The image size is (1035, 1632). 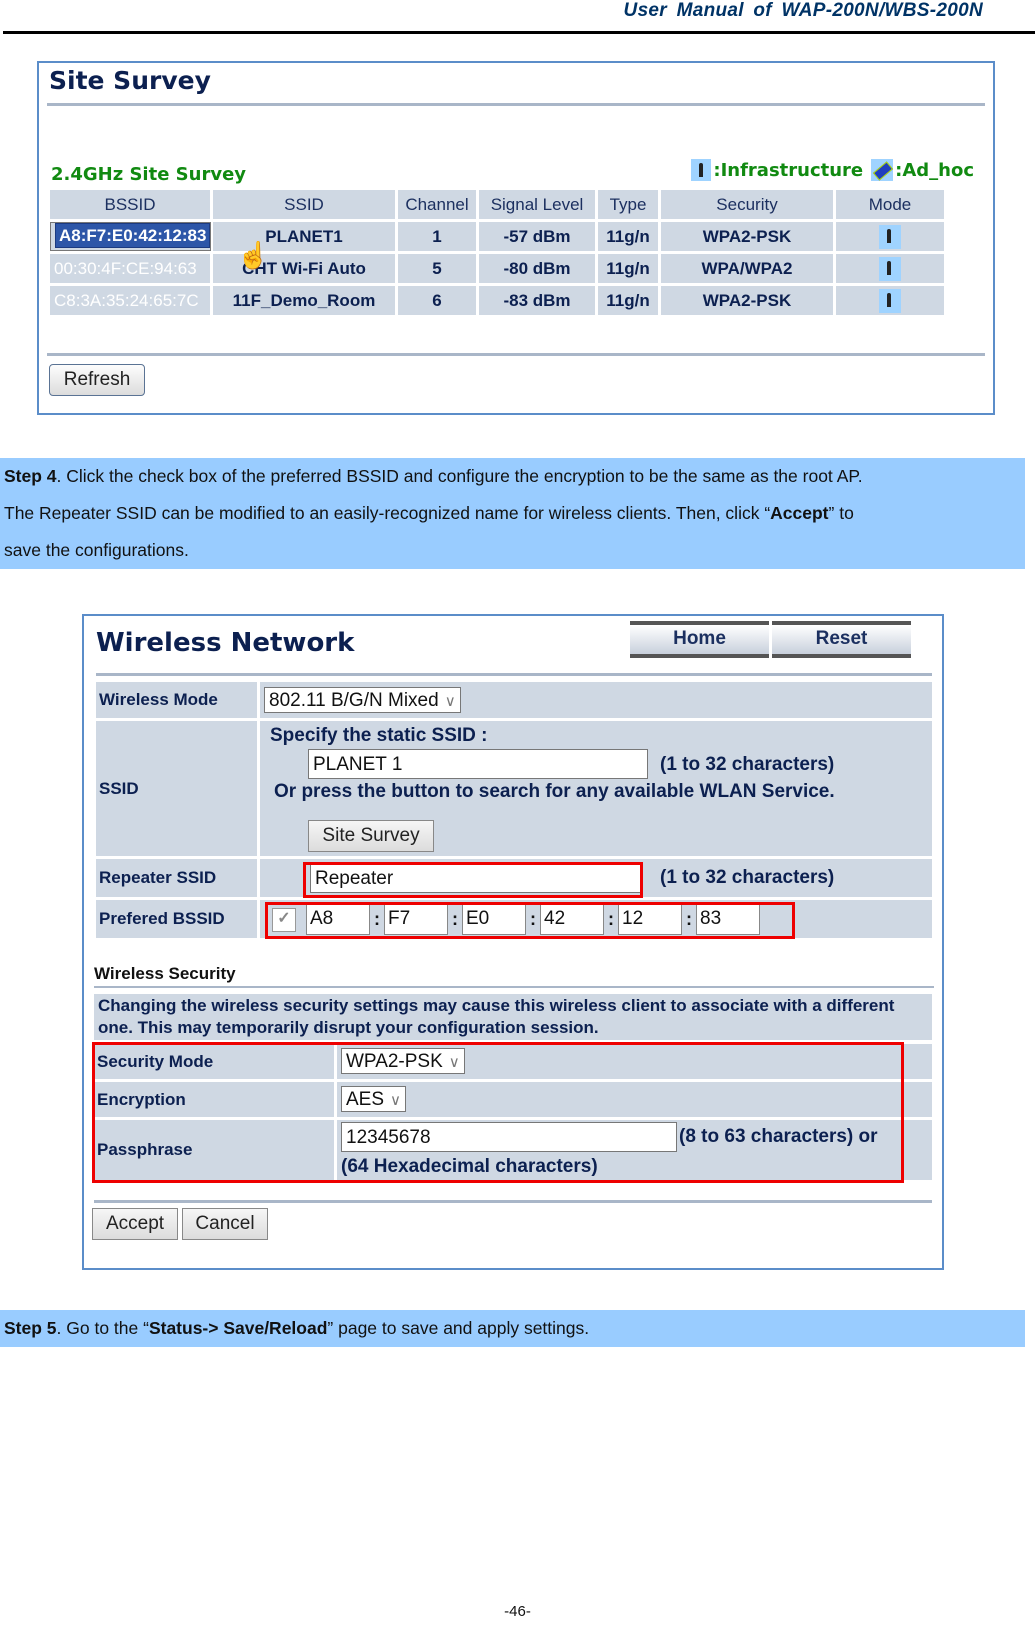 I want to click on signal-cell: -57 dBm, so click(x=537, y=236).